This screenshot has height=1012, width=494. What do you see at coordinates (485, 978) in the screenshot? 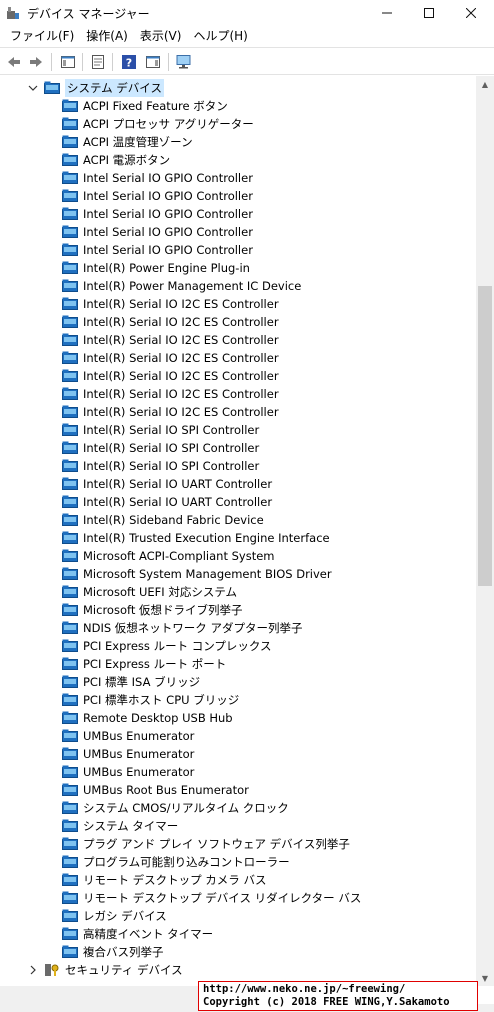
I see `scroll-down-arrow-icon: ▼` at bounding box center [485, 978].